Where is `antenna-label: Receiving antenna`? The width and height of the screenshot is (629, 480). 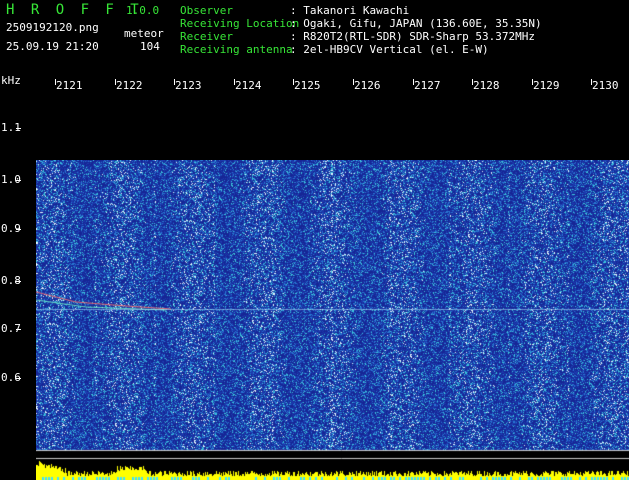
antenna-label: Receiving antenna is located at coordinates (236, 49).